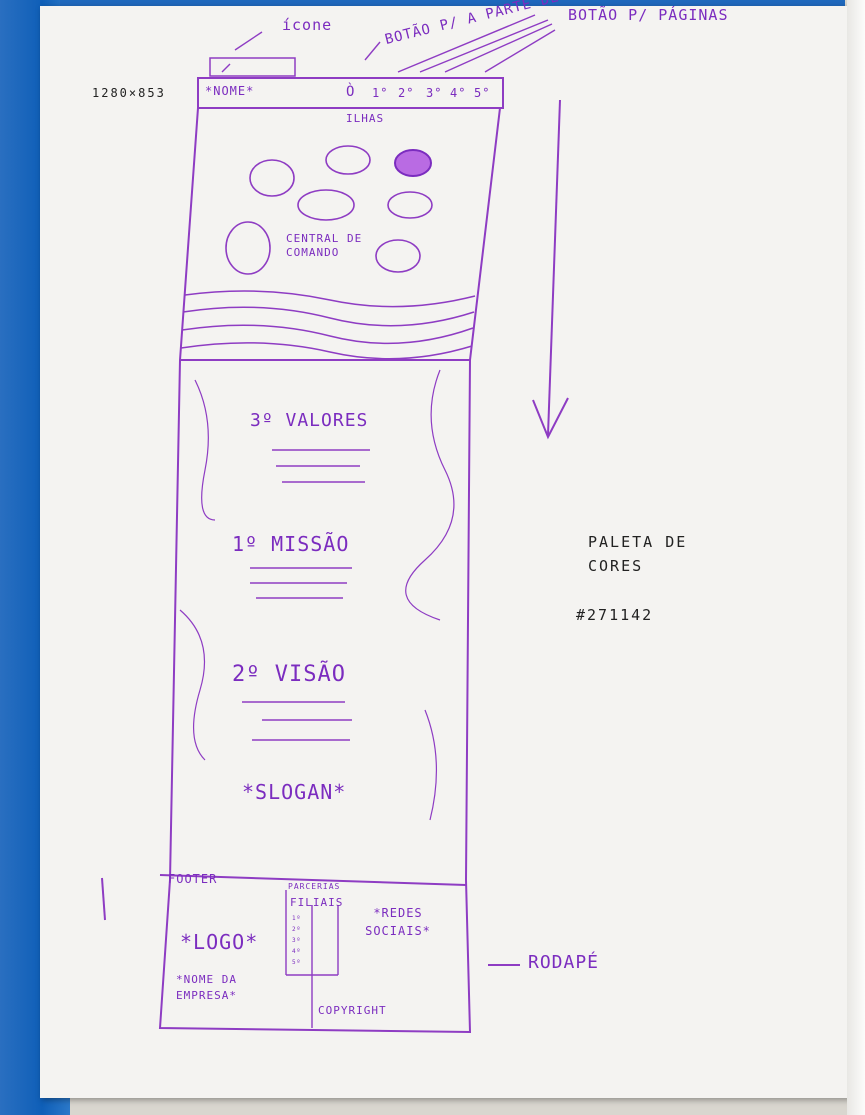 Image resolution: width=865 pixels, height=1115 pixels. I want to click on annotation-icone: ícone, so click(307, 25).